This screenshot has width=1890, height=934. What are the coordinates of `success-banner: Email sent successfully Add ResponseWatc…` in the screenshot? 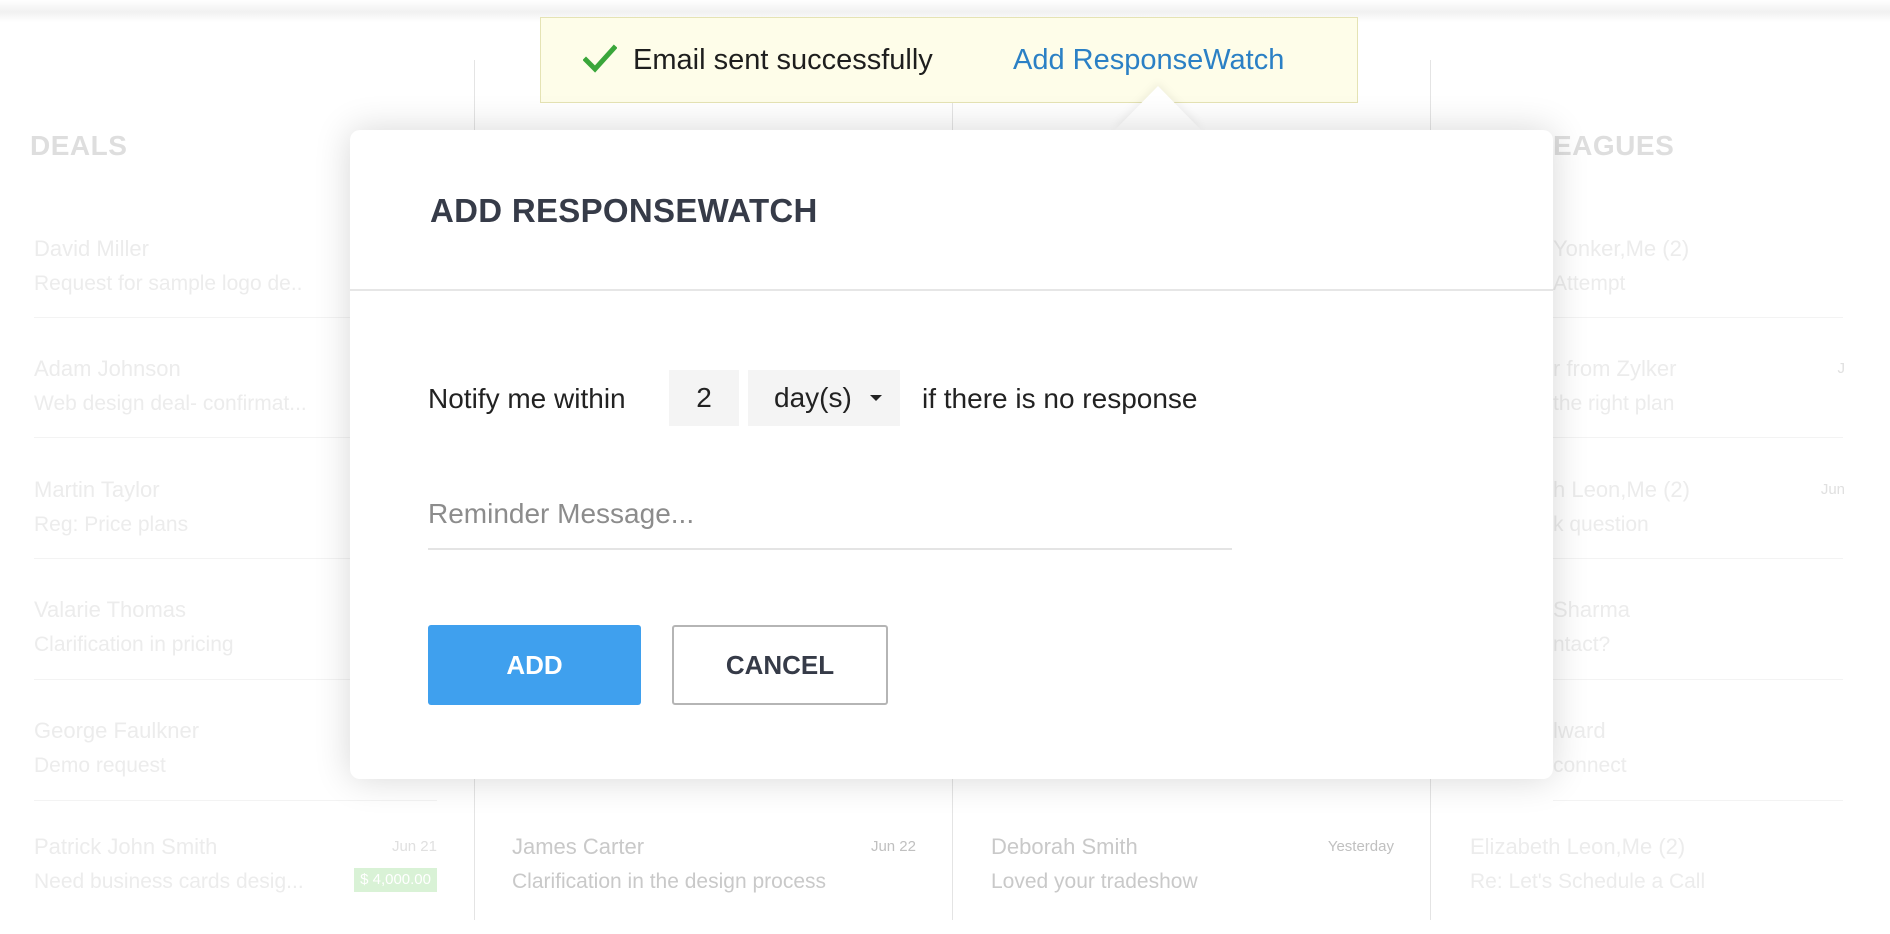 It's located at (949, 60).